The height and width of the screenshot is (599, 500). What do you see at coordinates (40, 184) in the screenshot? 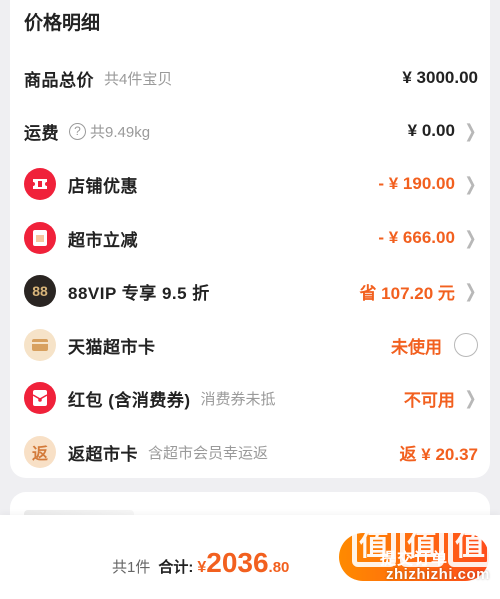
I see `ticket-icon` at bounding box center [40, 184].